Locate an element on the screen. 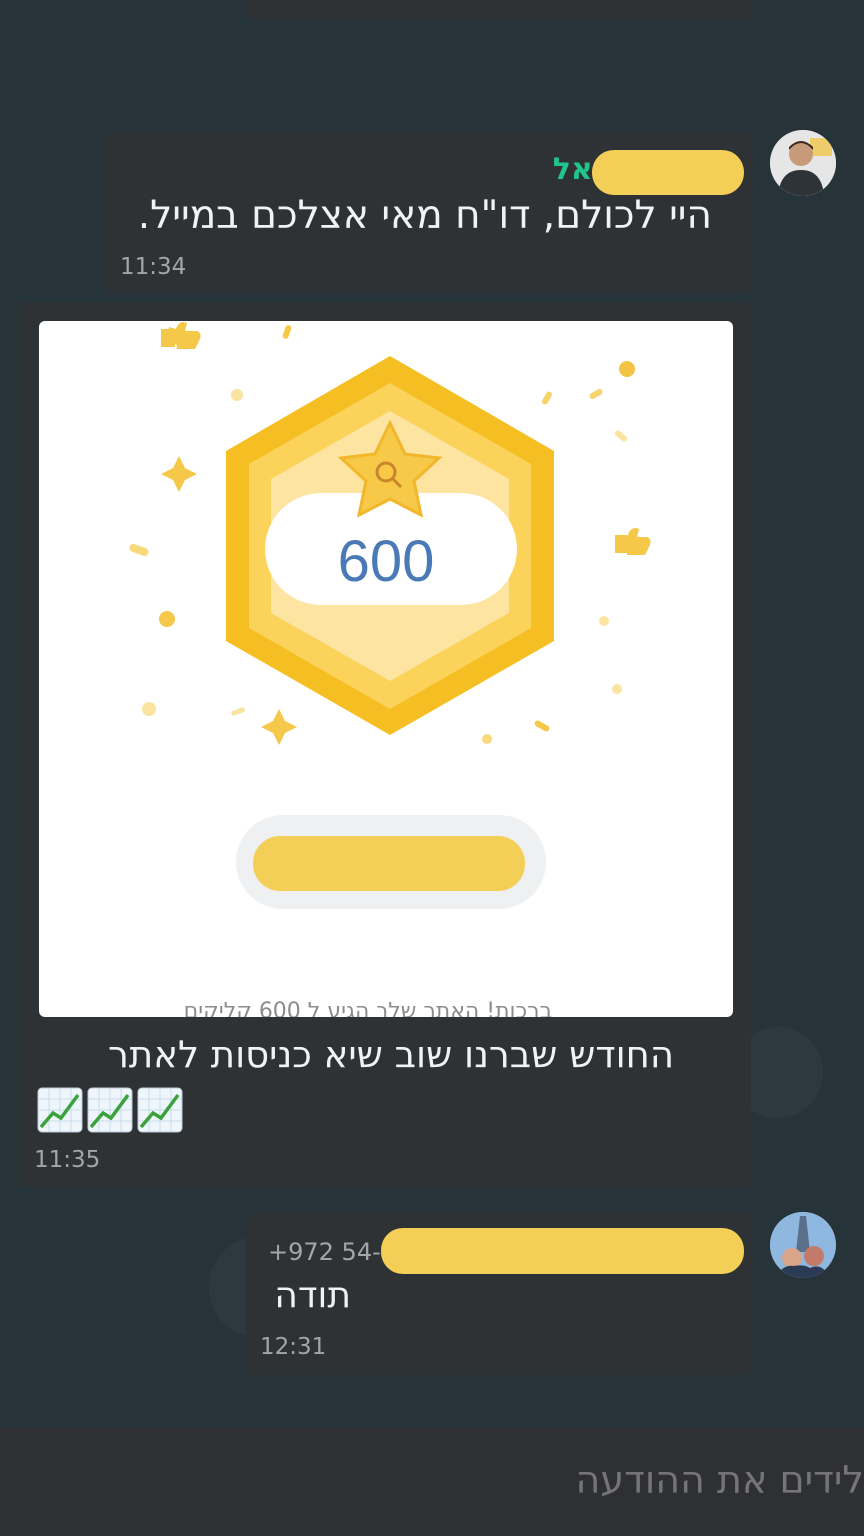  badge-value: 600 is located at coordinates (386, 561).